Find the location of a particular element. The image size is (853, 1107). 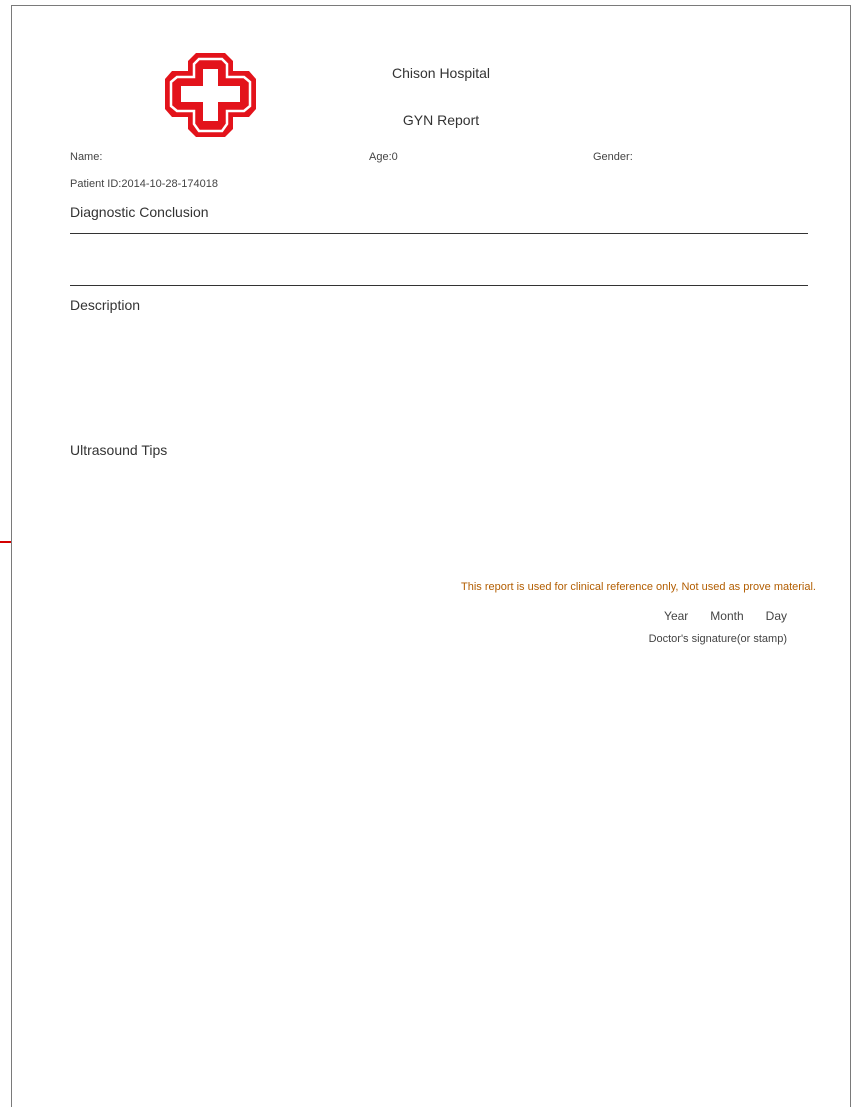

description-heading: Description is located at coordinates (105, 305).